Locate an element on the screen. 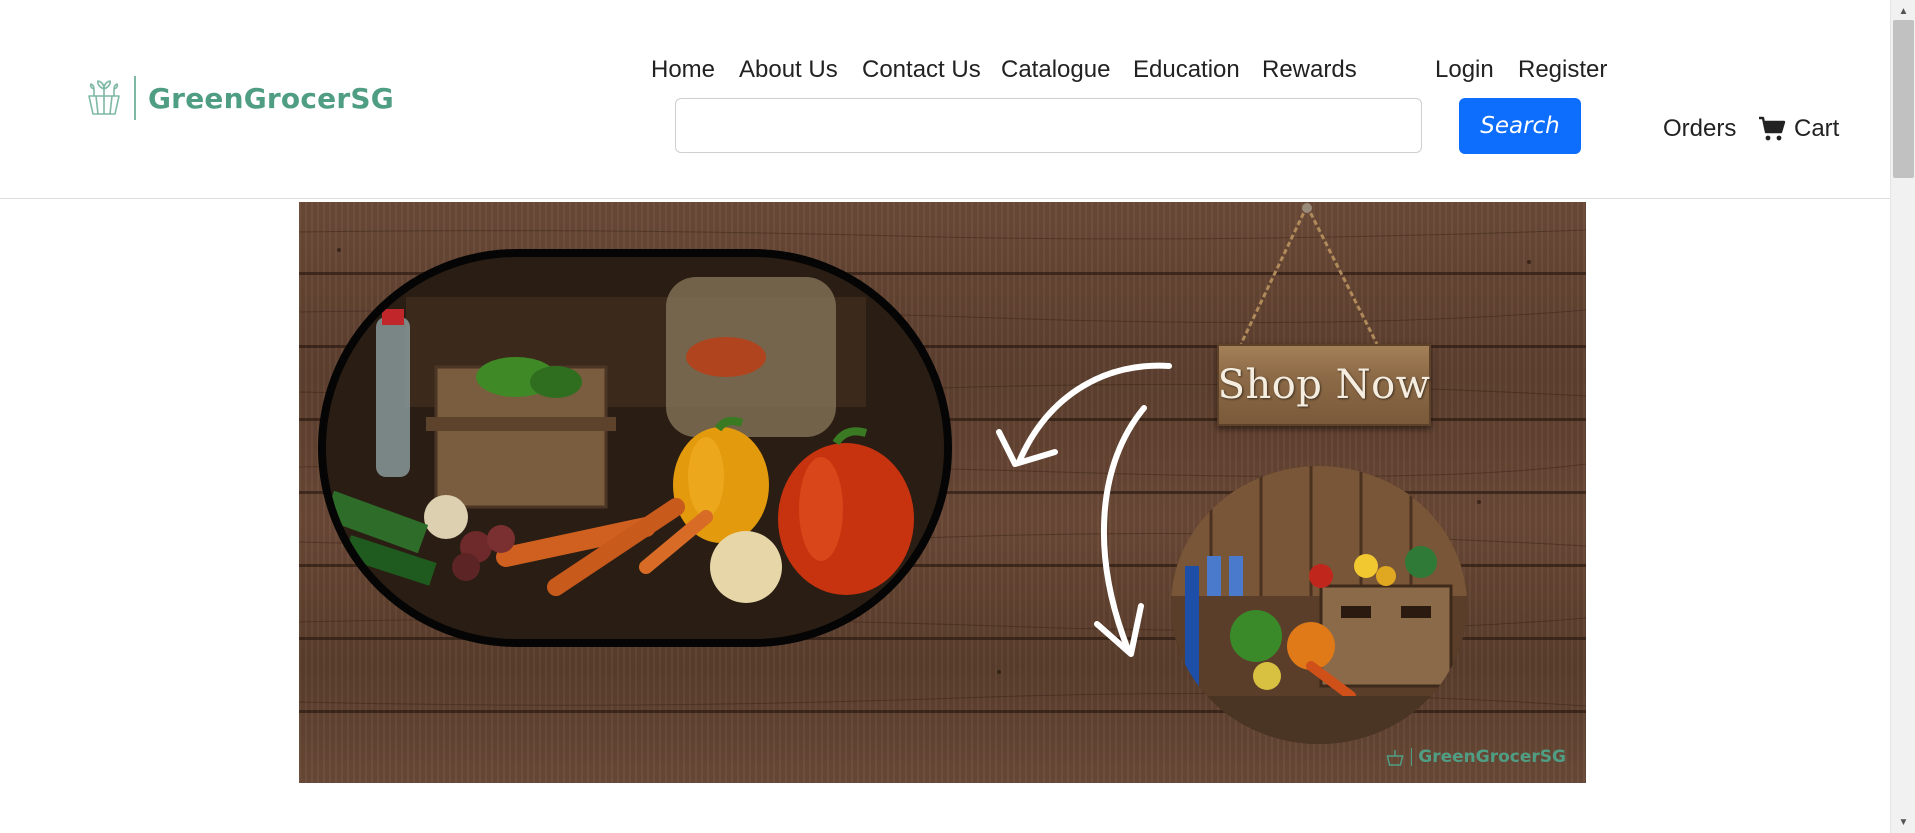 This screenshot has height=833, width=1915. vegetables-illustration is located at coordinates (635, 448).